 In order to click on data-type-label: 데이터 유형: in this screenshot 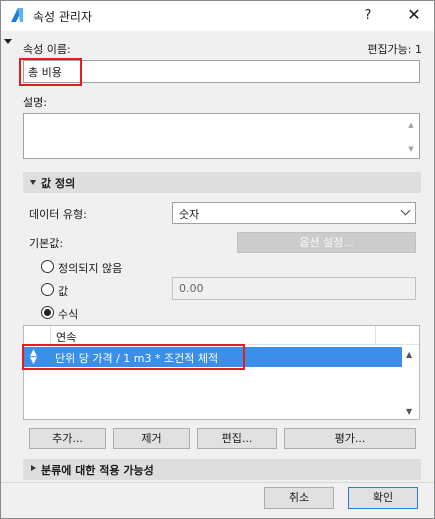, I will do `click(58, 214)`.